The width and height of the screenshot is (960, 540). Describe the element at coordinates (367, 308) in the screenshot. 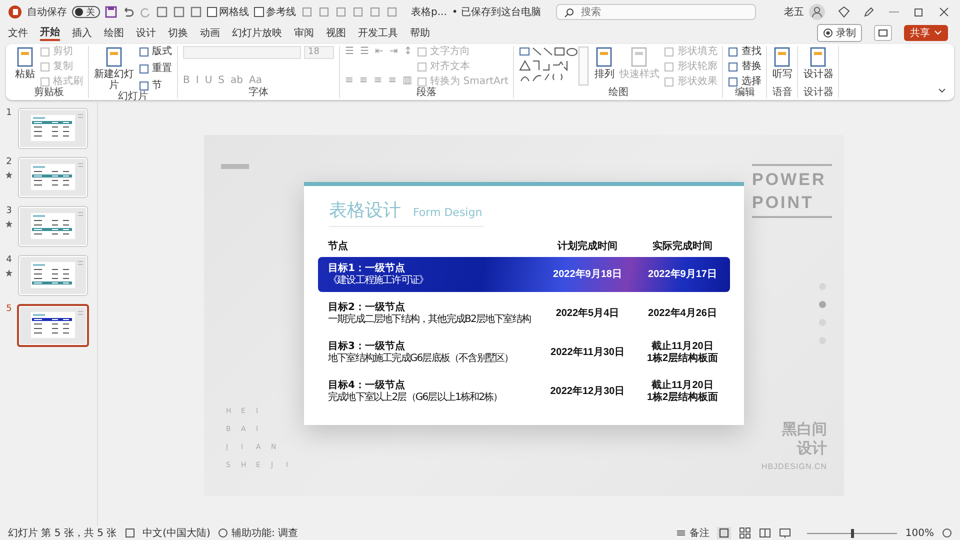

I see `row-title: 目标2：一级节点` at that location.